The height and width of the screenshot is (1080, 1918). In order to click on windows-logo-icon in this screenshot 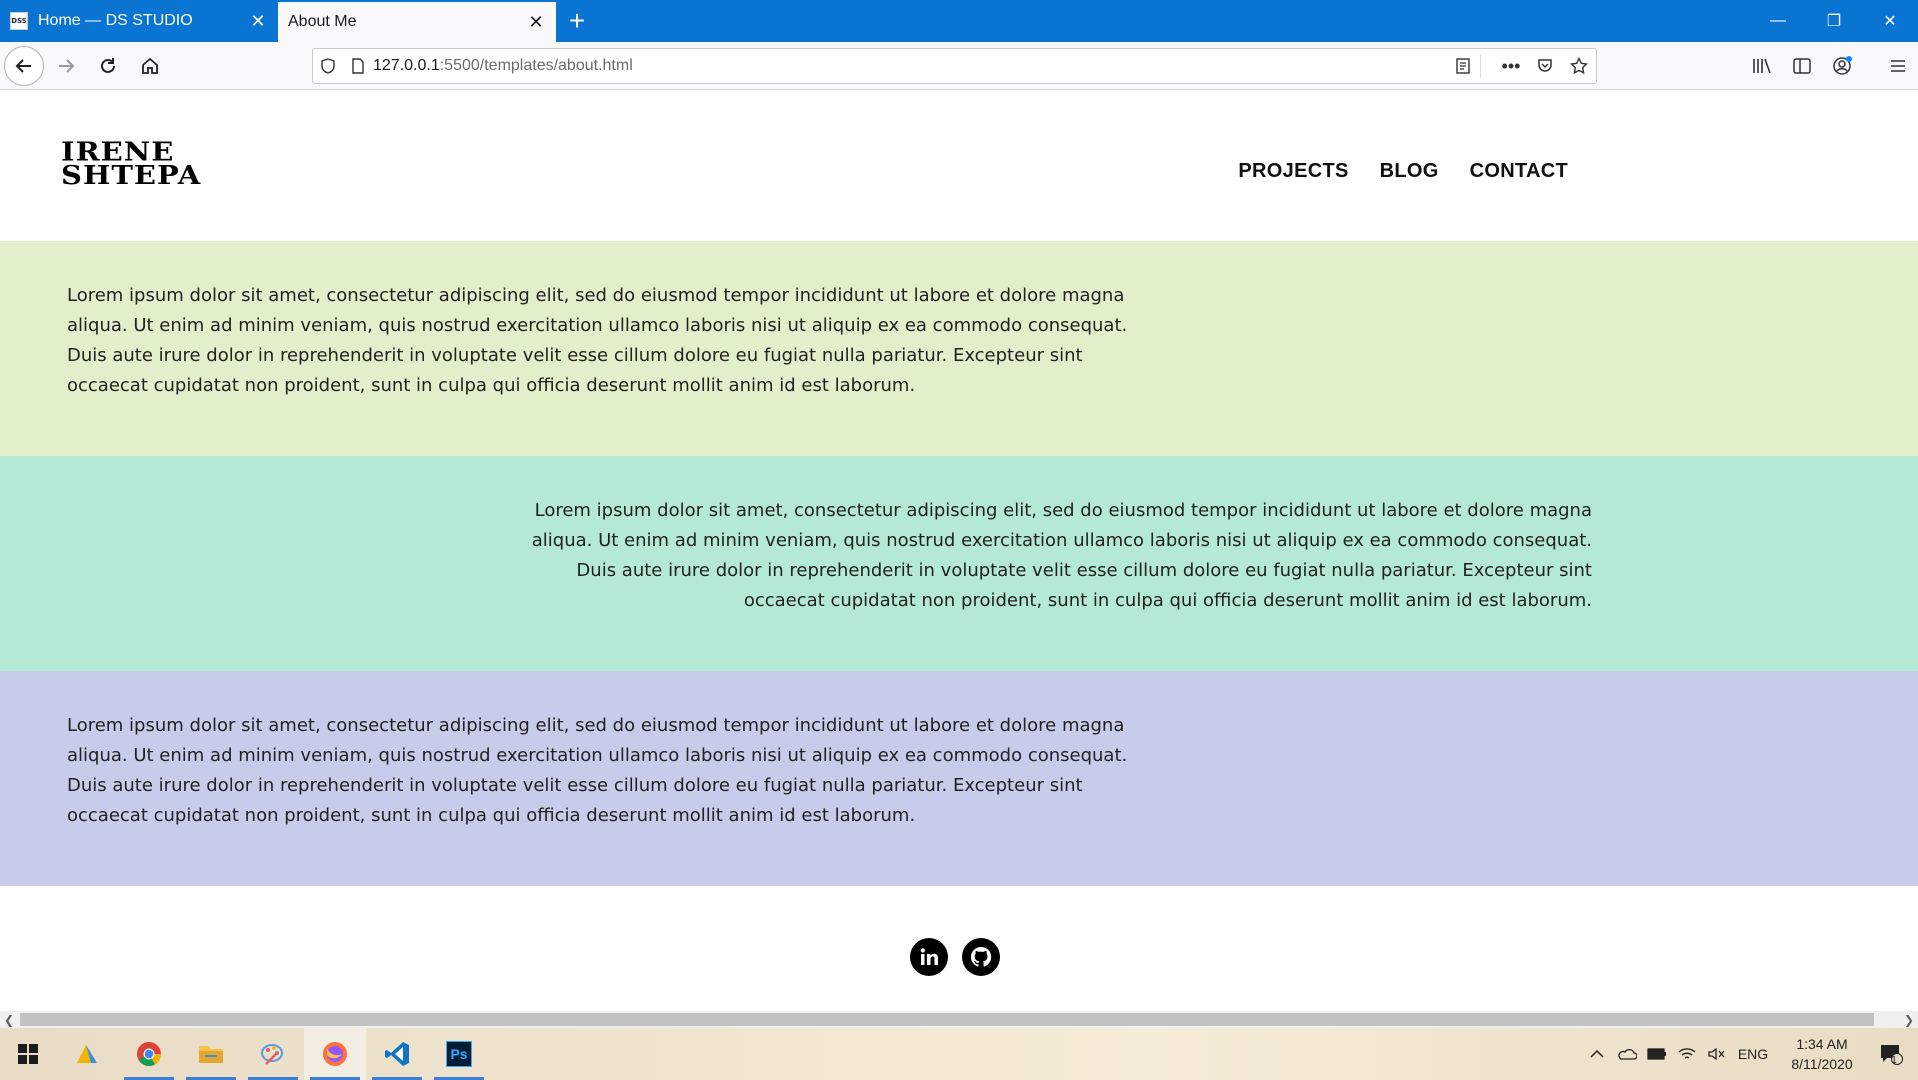, I will do `click(28, 1054)`.